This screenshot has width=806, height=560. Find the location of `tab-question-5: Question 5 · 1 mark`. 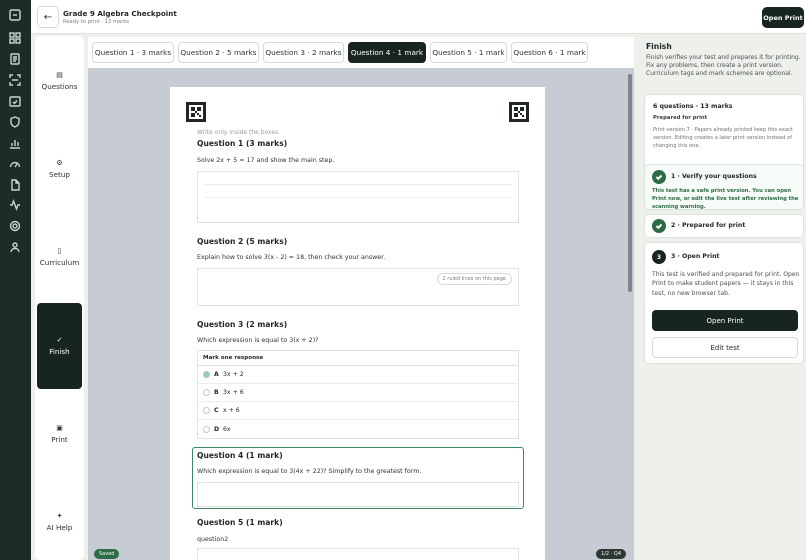

tab-question-5: Question 5 · 1 mark is located at coordinates (468, 52).